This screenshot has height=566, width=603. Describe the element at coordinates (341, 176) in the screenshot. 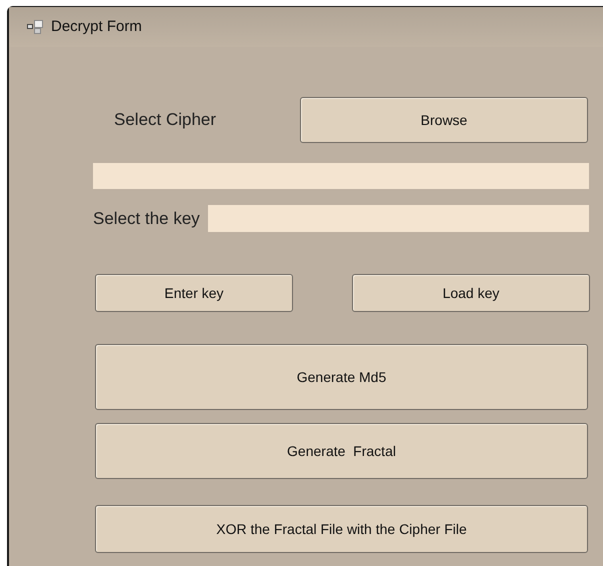

I see `cipher-path-field` at that location.